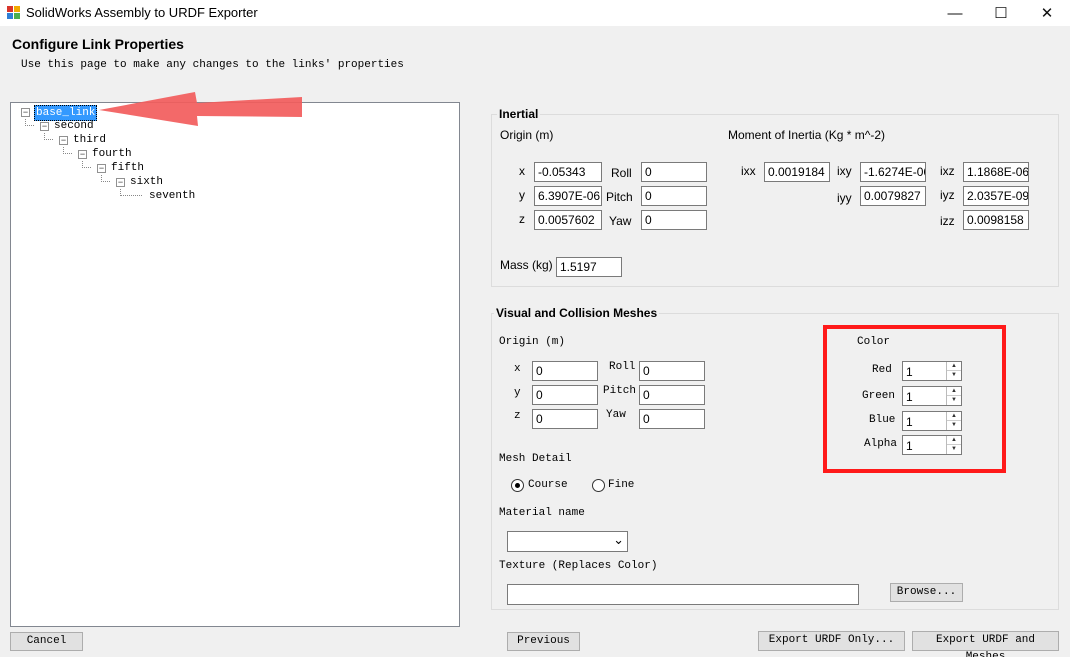  What do you see at coordinates (90, 140) in the screenshot?
I see `tree-item-label: third` at bounding box center [90, 140].